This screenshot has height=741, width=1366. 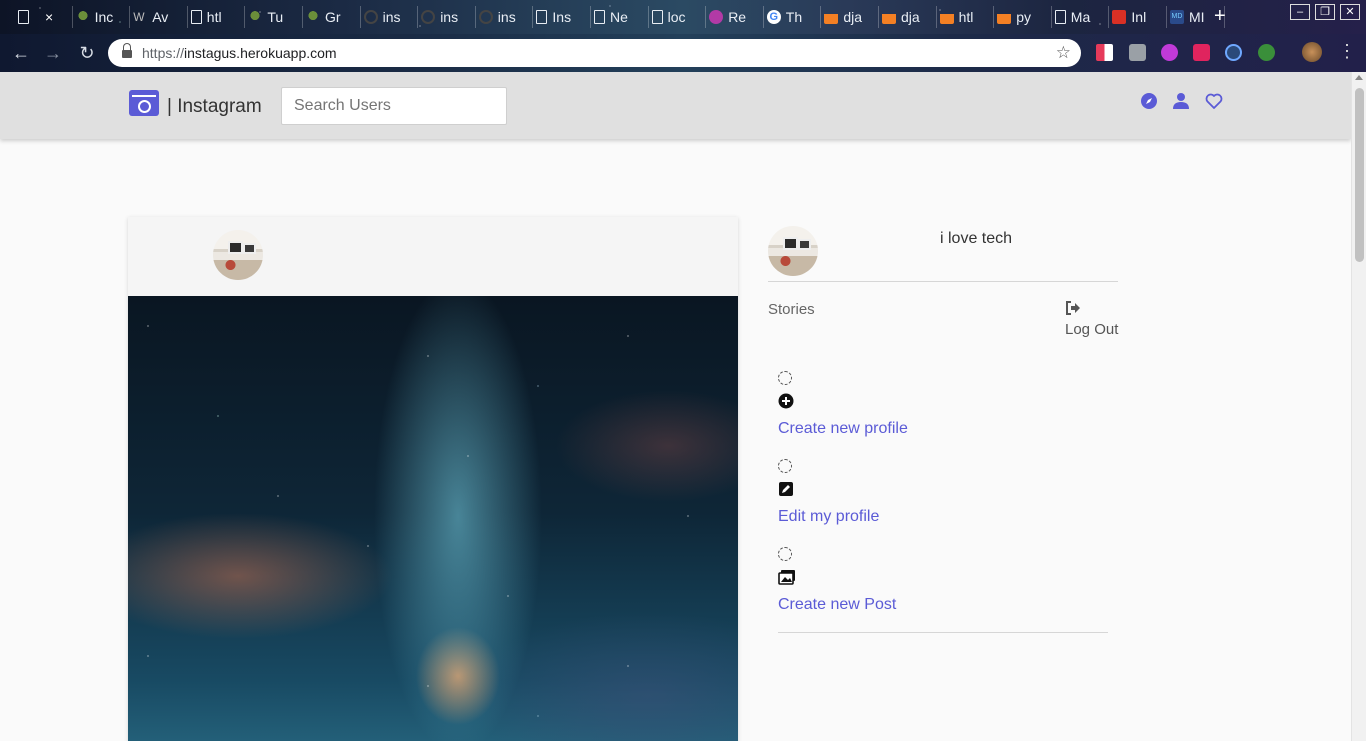 What do you see at coordinates (786, 489) in the screenshot?
I see `edit-icon` at bounding box center [786, 489].